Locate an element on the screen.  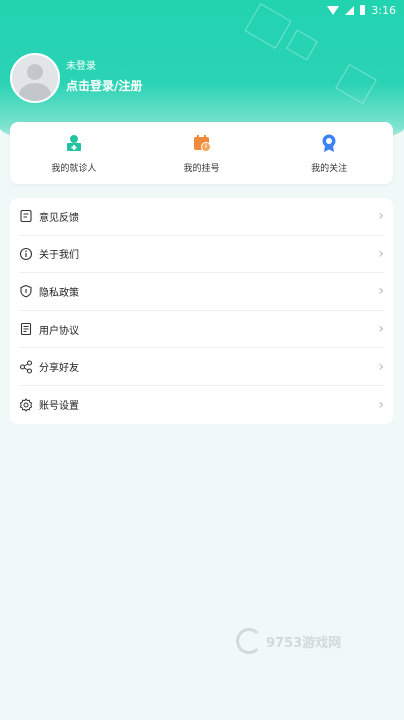
settings-icon is located at coordinates (26, 404).